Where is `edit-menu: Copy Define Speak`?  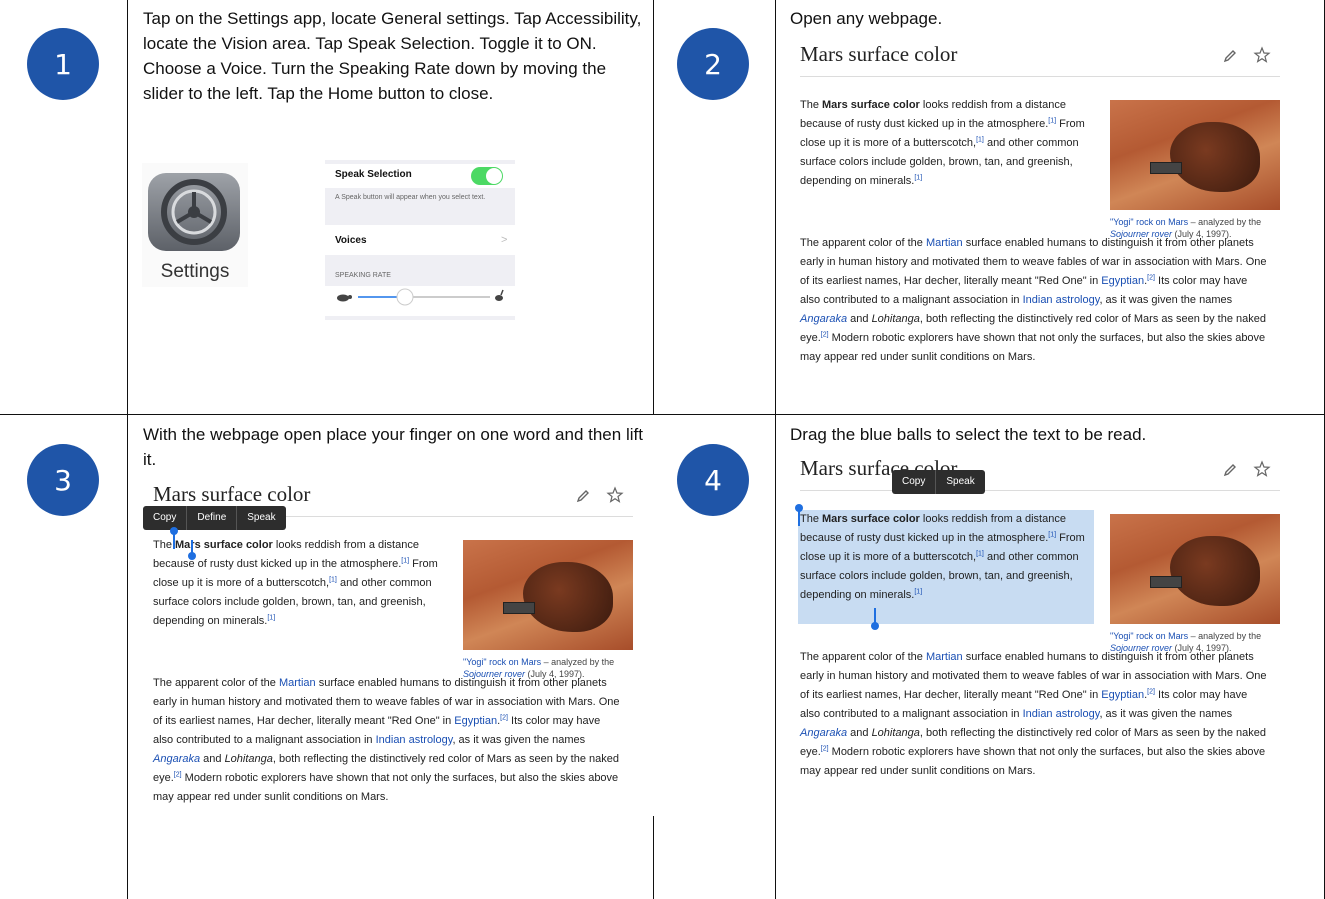
edit-menu: Copy Define Speak is located at coordinates (214, 518).